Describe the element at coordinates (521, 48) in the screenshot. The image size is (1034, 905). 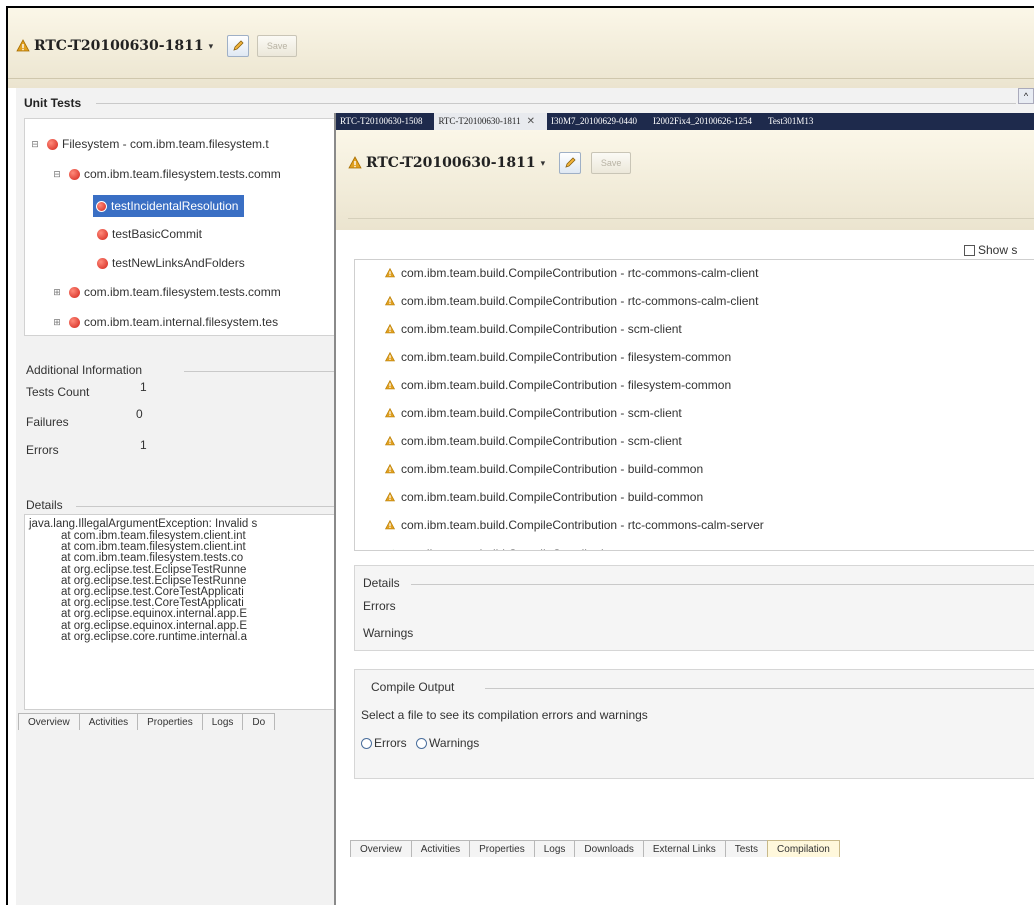
I see `back-editor-header: RTC-T20100630-1811 ▾ Save` at that location.